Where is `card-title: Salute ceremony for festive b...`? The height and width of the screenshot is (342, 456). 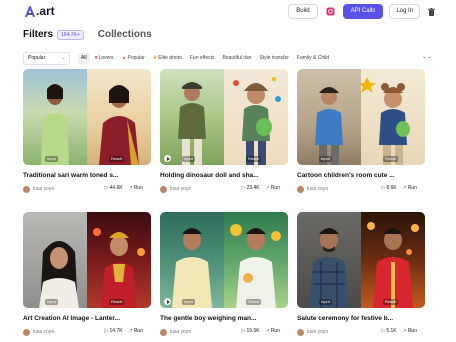 card-title: Salute ceremony for festive b... is located at coordinates (345, 318).